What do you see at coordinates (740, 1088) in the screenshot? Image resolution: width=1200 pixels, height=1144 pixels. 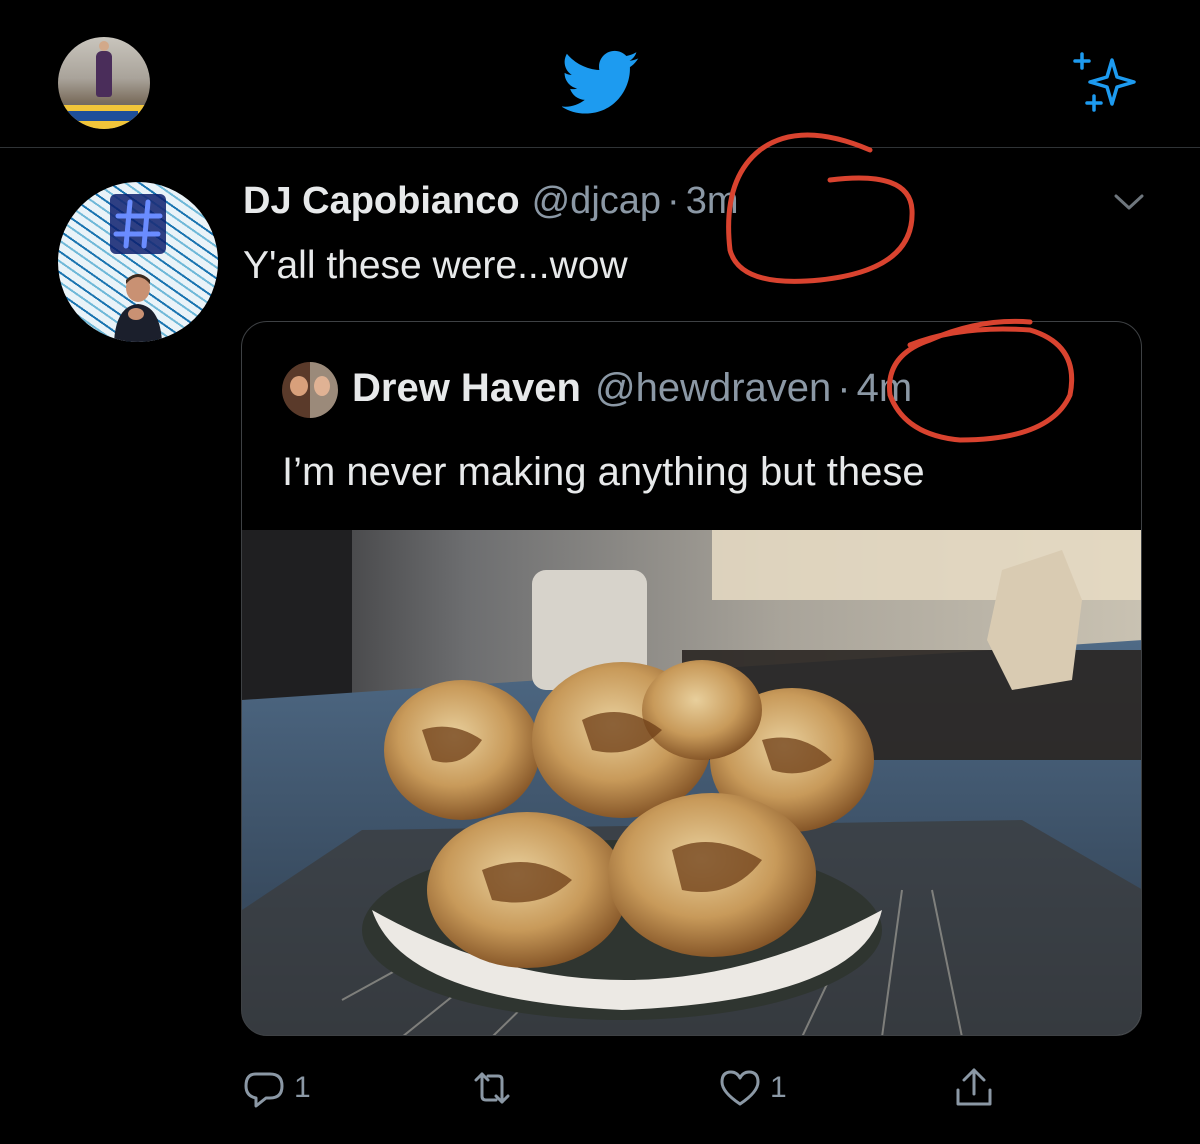 I see `heart-icon` at bounding box center [740, 1088].